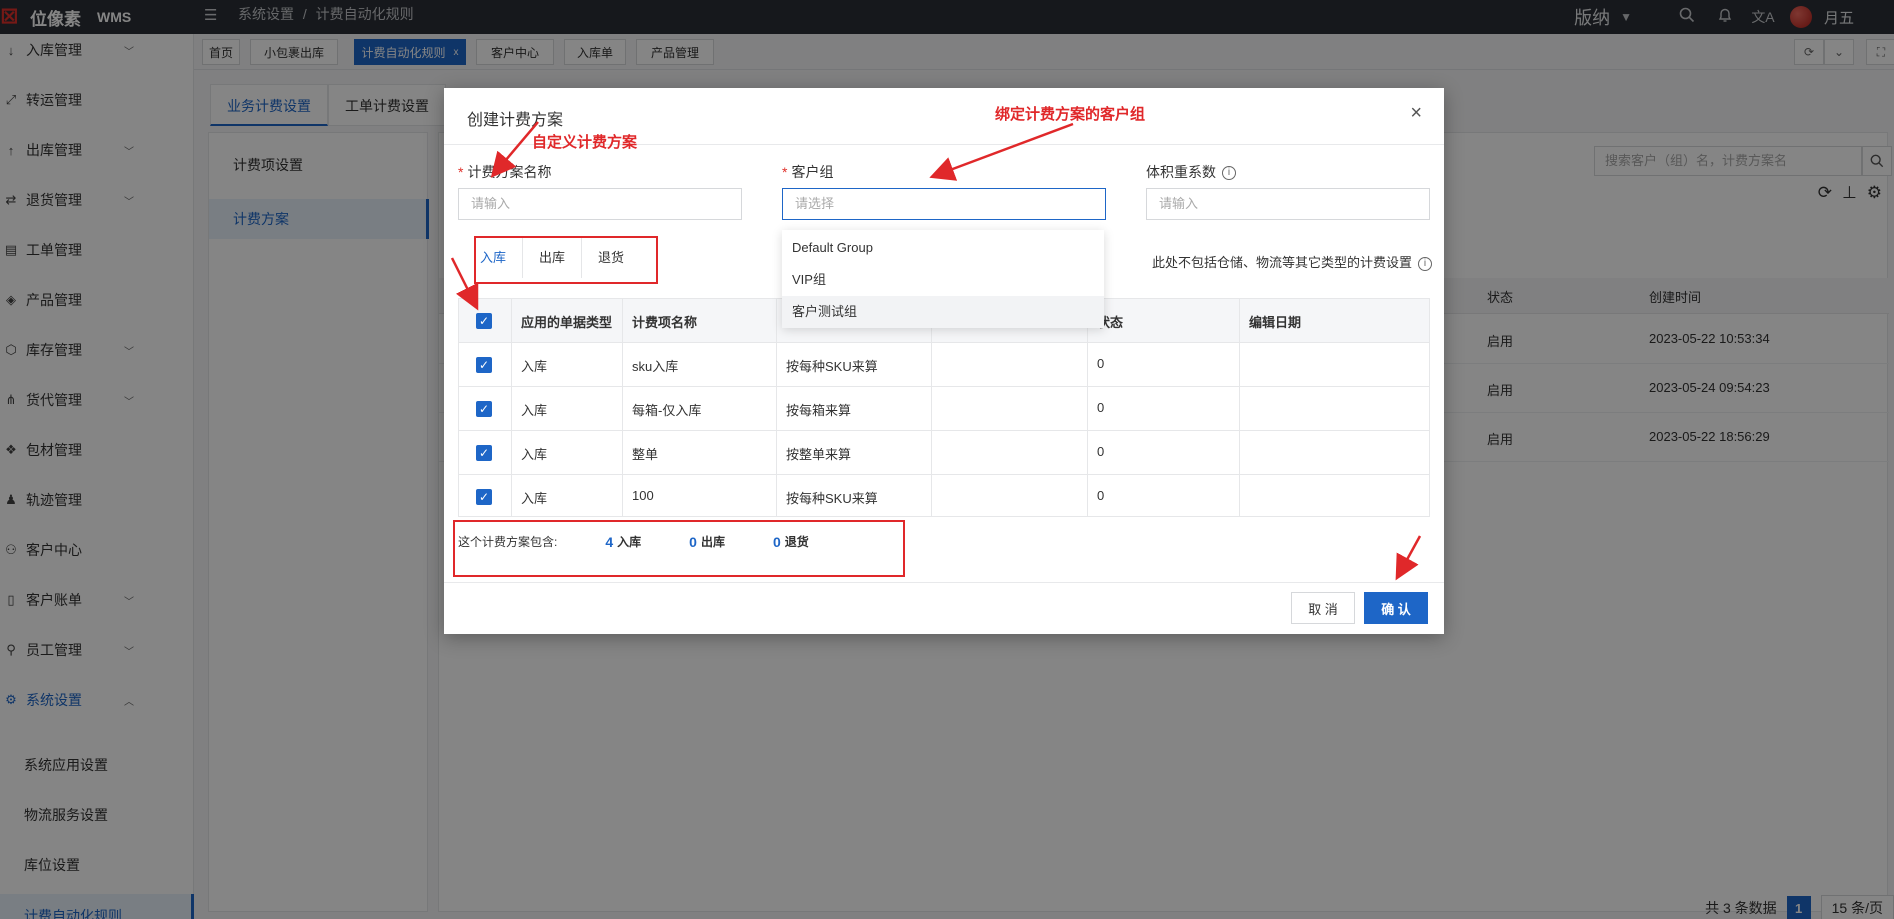  I want to click on table-row: ✓ 入库 sku入库 按每种SKU来算 0, so click(944, 365).